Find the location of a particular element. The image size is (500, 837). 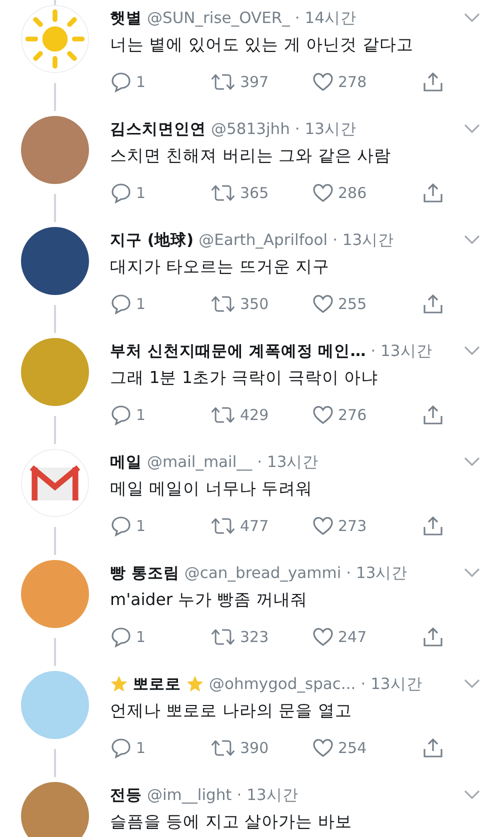

user-name: 메일 is located at coordinates (126, 462).